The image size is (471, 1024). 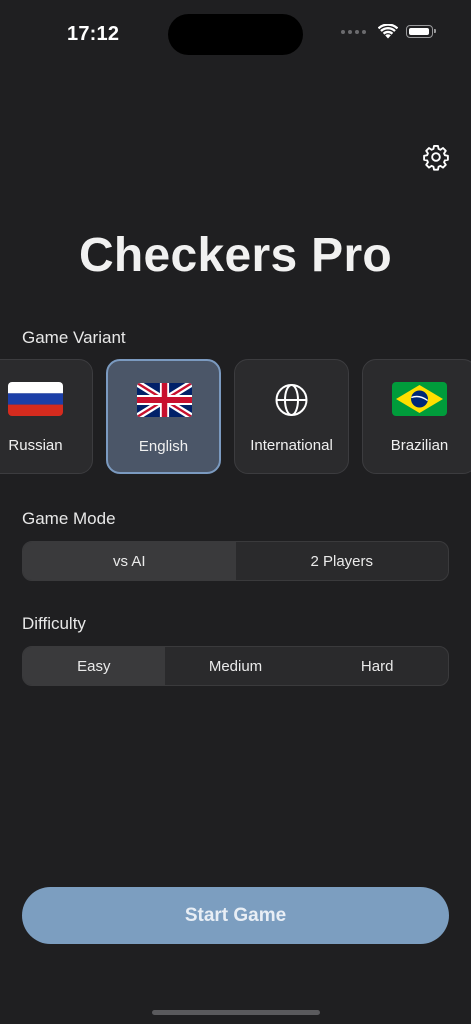 I want to click on status-bar: 17:12, so click(x=235, y=35).